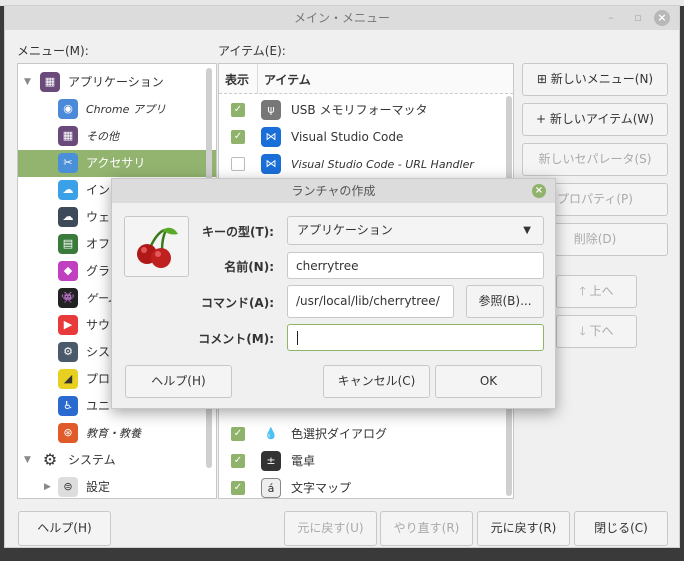 This screenshot has width=684, height=561. I want to click on tree-item-label: アプリケーション, so click(116, 82).